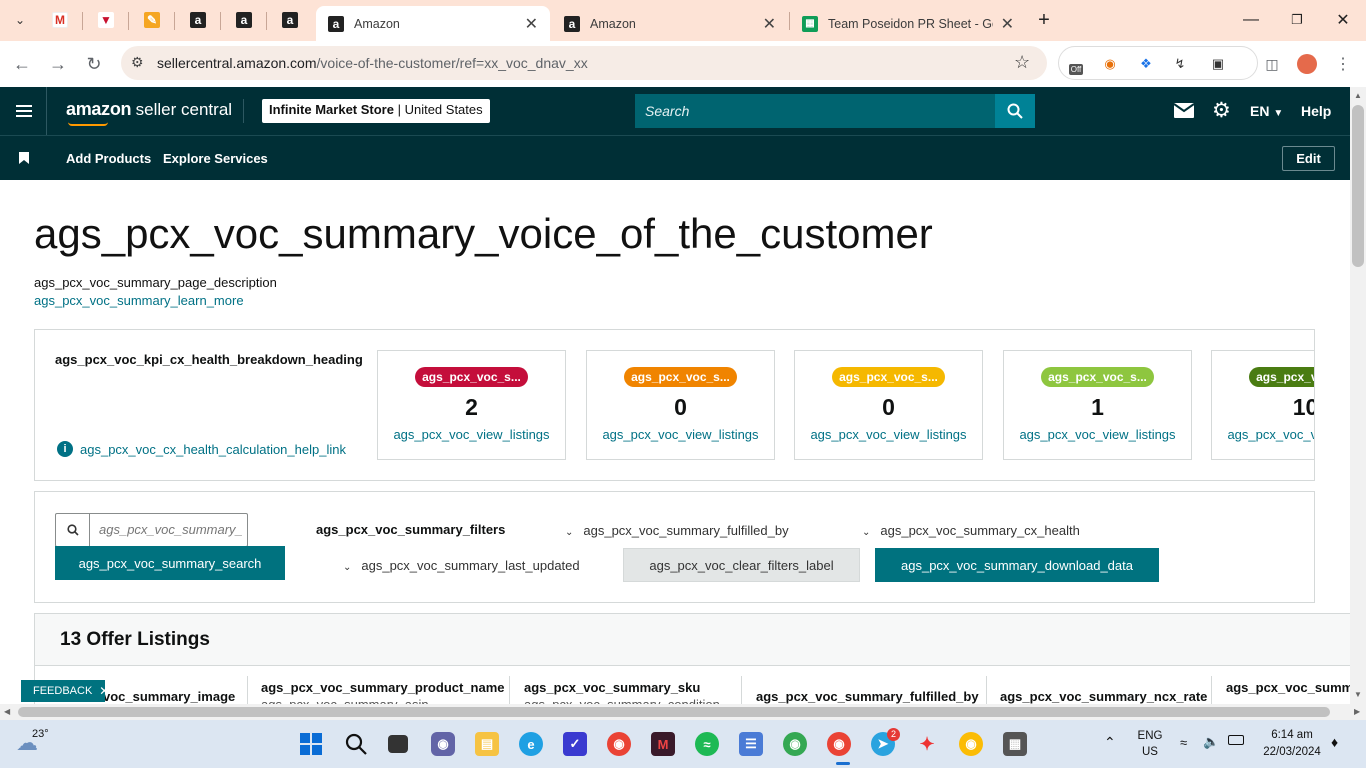  Describe the element at coordinates (1297, 20) in the screenshot. I see `restore-icon: ❐` at that location.